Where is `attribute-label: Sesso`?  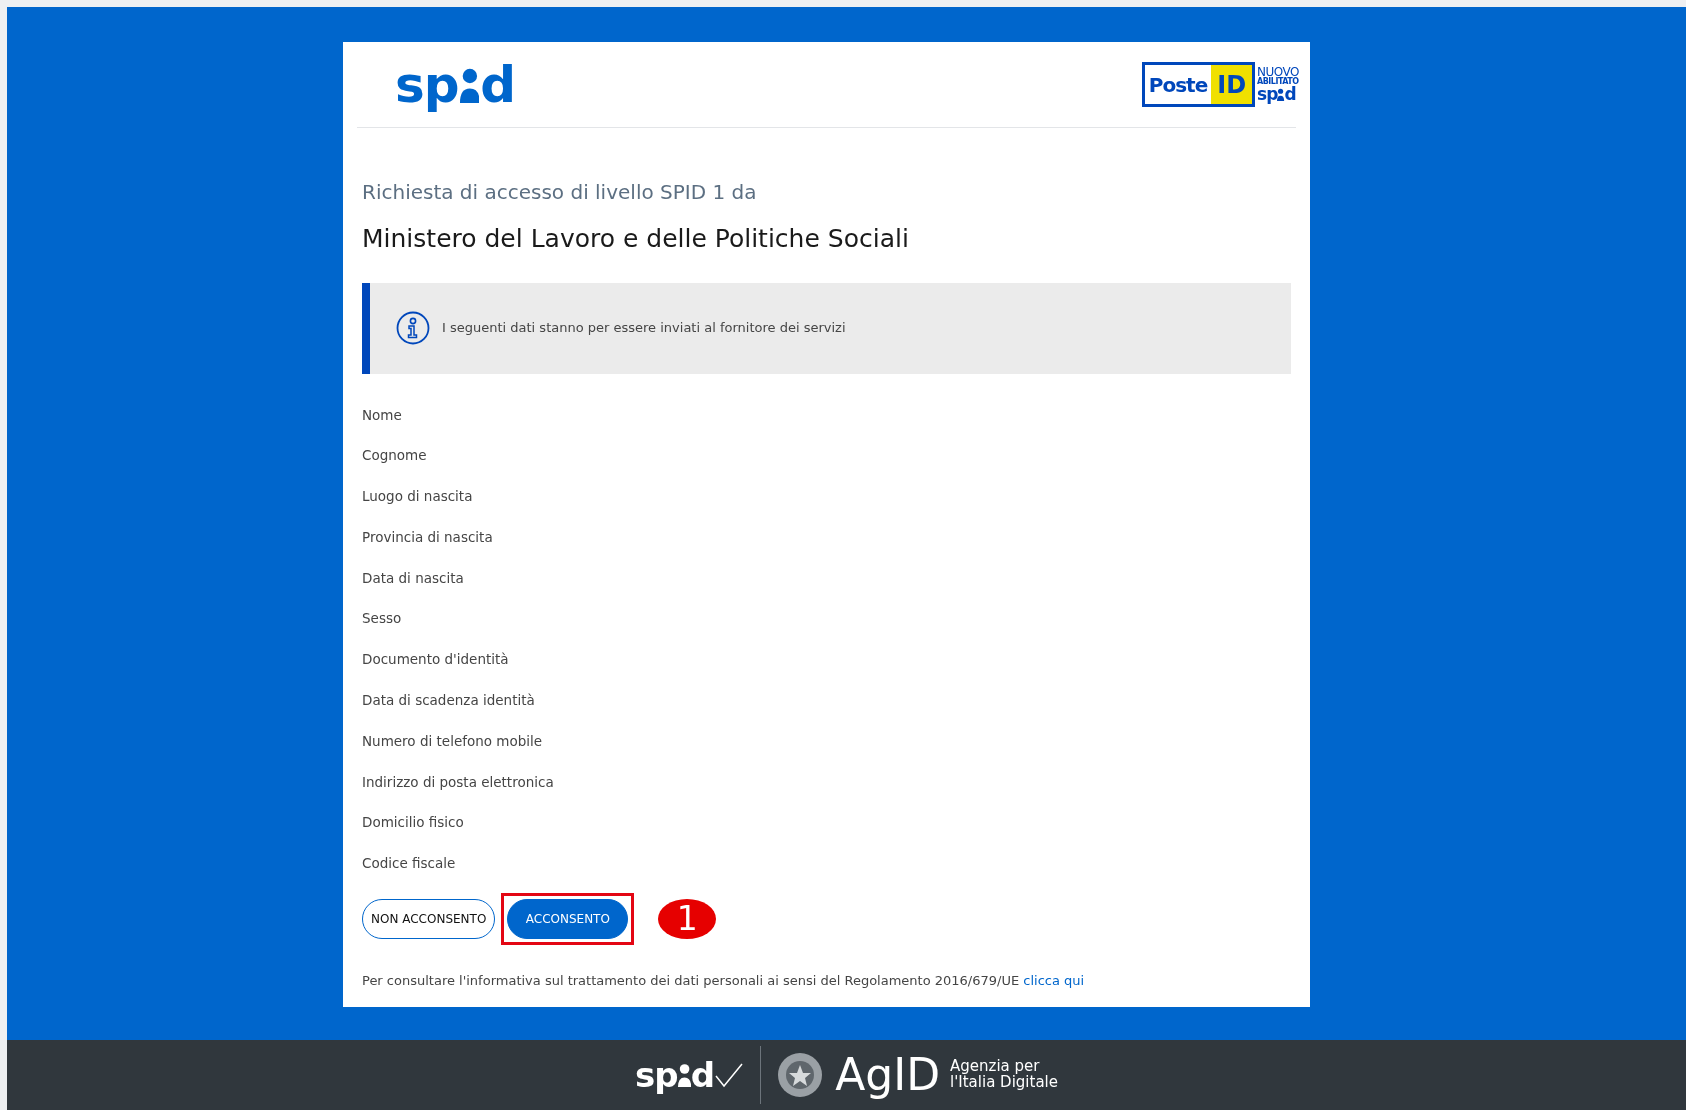 attribute-label: Sesso is located at coordinates (382, 619).